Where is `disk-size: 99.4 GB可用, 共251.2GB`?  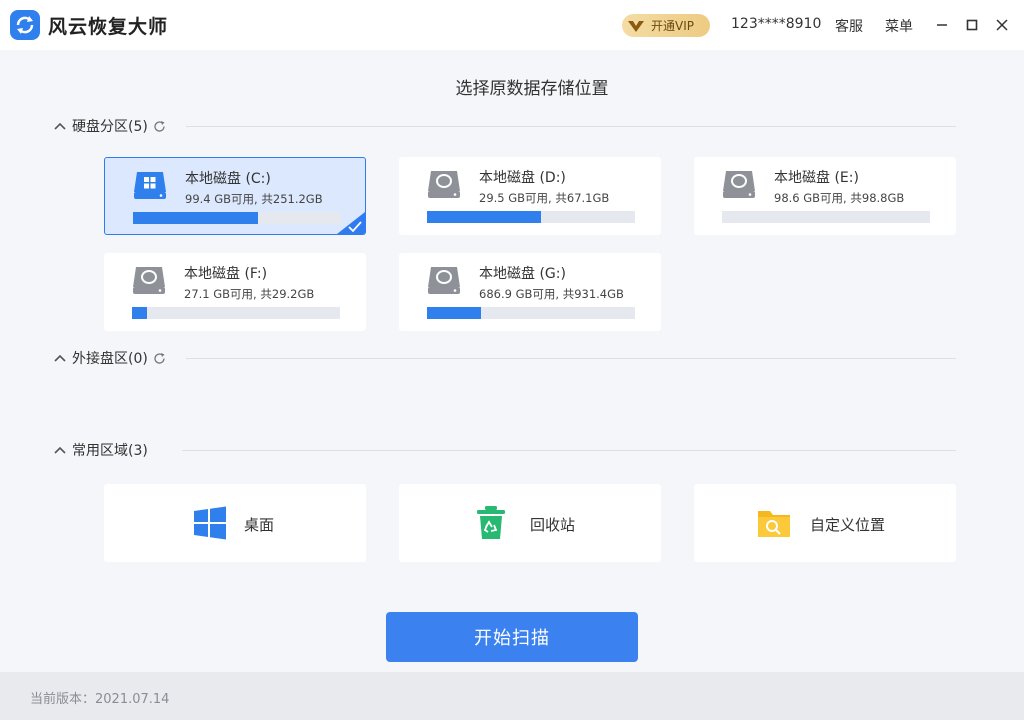 disk-size: 99.4 GB可用, 共251.2GB is located at coordinates (254, 199).